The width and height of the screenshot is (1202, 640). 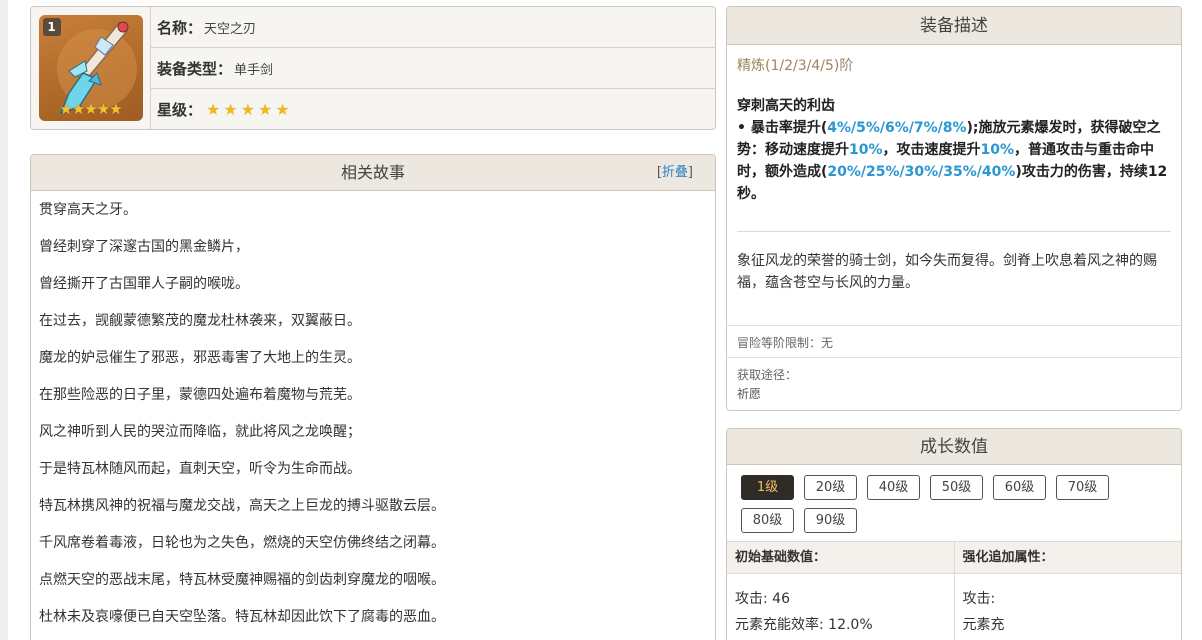 What do you see at coordinates (242, 580) in the screenshot?
I see `story-line: 点燃天空的恶战末尾，特瓦林受魔神赐福的剑齿刺穿魔龙的咽喉。` at bounding box center [242, 580].